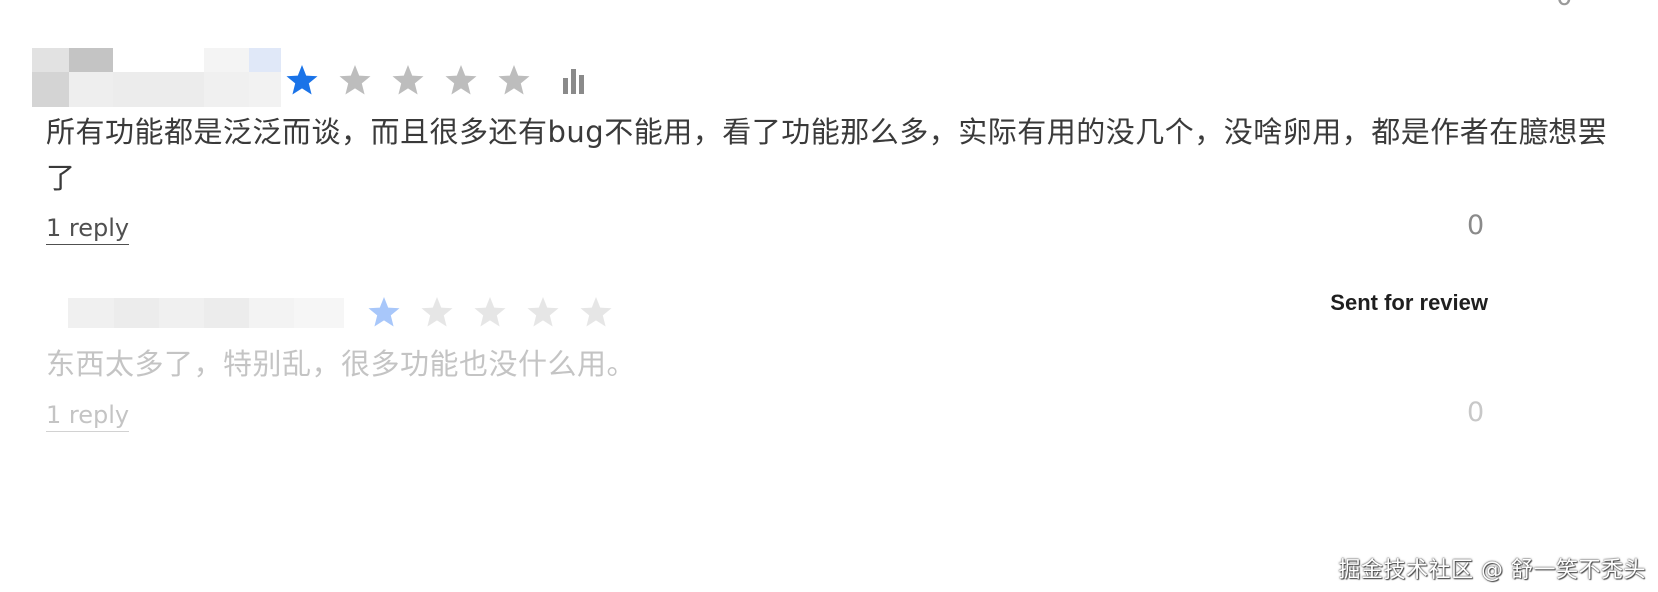  What do you see at coordinates (1564, 6) in the screenshot?
I see `previous-like-count: 0` at bounding box center [1564, 6].